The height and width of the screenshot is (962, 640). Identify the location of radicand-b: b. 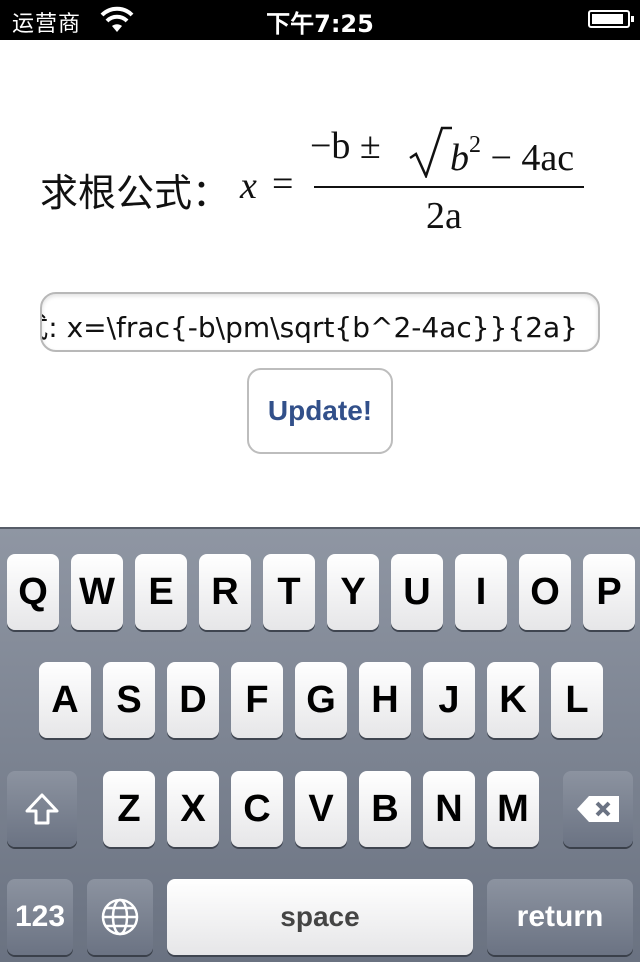
(459, 158).